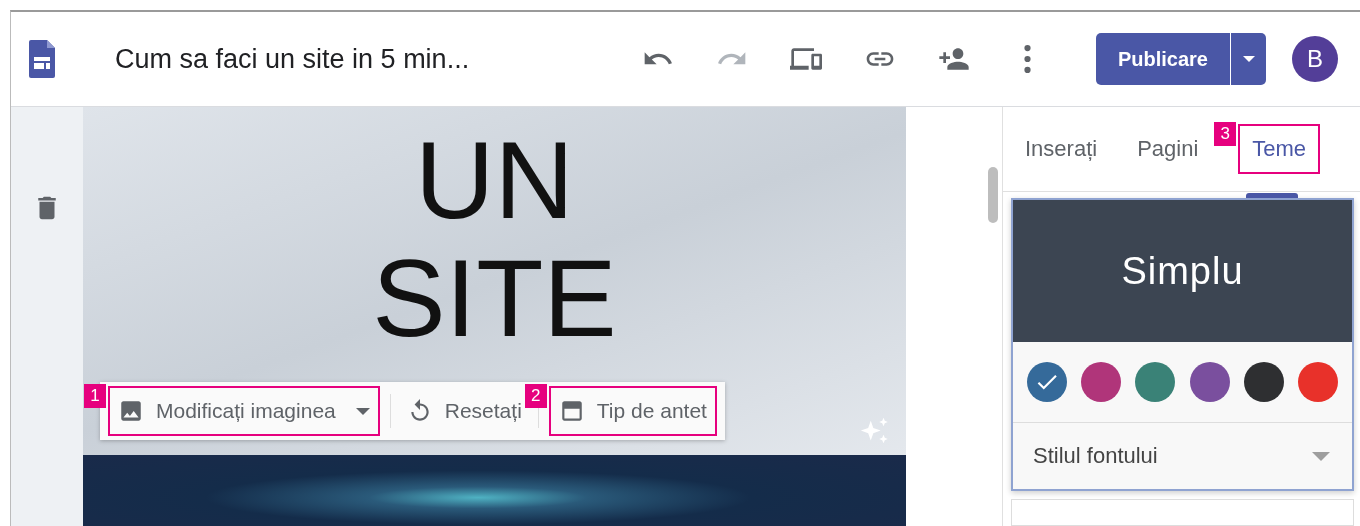 This screenshot has width=1360, height=526. I want to click on publish-button: Publicare, so click(1162, 59).